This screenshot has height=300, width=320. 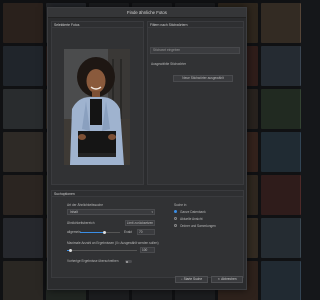 I want to click on close-icon: ✕, so click(x=219, y=279).